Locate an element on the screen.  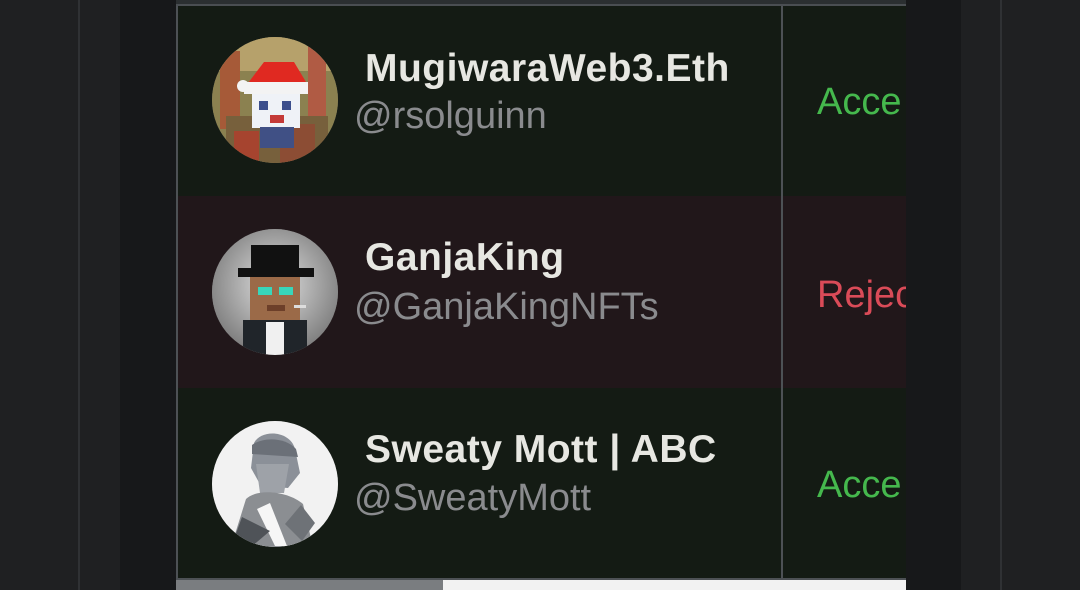
right-frame-line is located at coordinates (1001, 295).